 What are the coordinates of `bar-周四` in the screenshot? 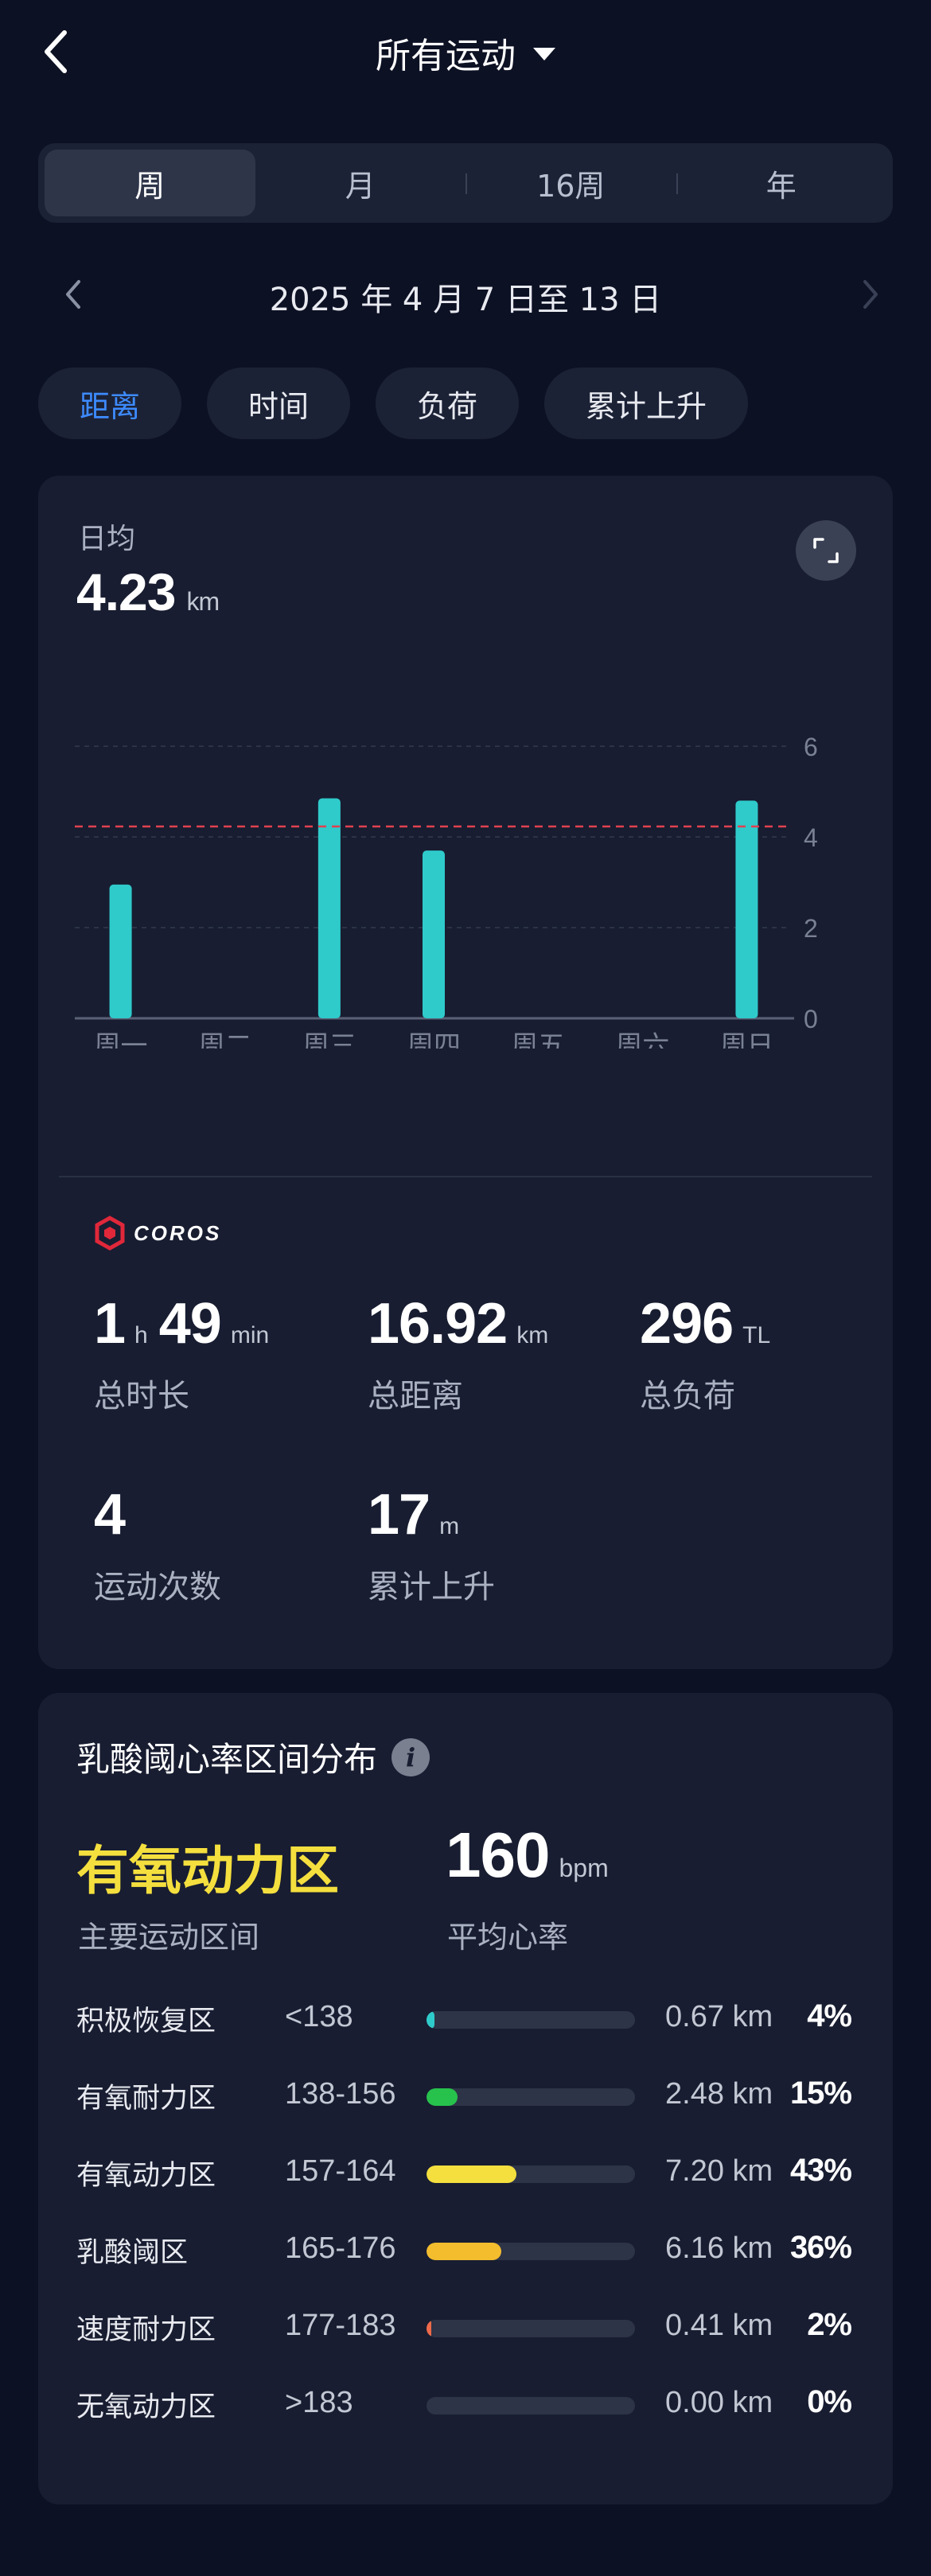 It's located at (434, 934).